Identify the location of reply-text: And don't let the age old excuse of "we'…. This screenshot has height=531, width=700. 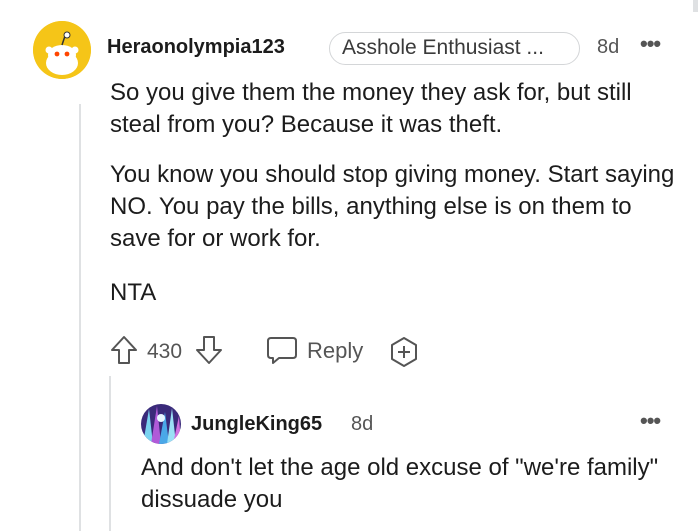
(400, 483).